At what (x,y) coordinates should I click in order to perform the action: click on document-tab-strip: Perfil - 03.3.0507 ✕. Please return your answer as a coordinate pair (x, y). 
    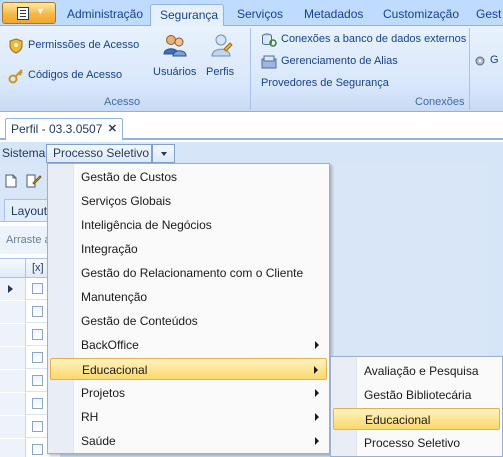
    Looking at the image, I should click on (251, 126).